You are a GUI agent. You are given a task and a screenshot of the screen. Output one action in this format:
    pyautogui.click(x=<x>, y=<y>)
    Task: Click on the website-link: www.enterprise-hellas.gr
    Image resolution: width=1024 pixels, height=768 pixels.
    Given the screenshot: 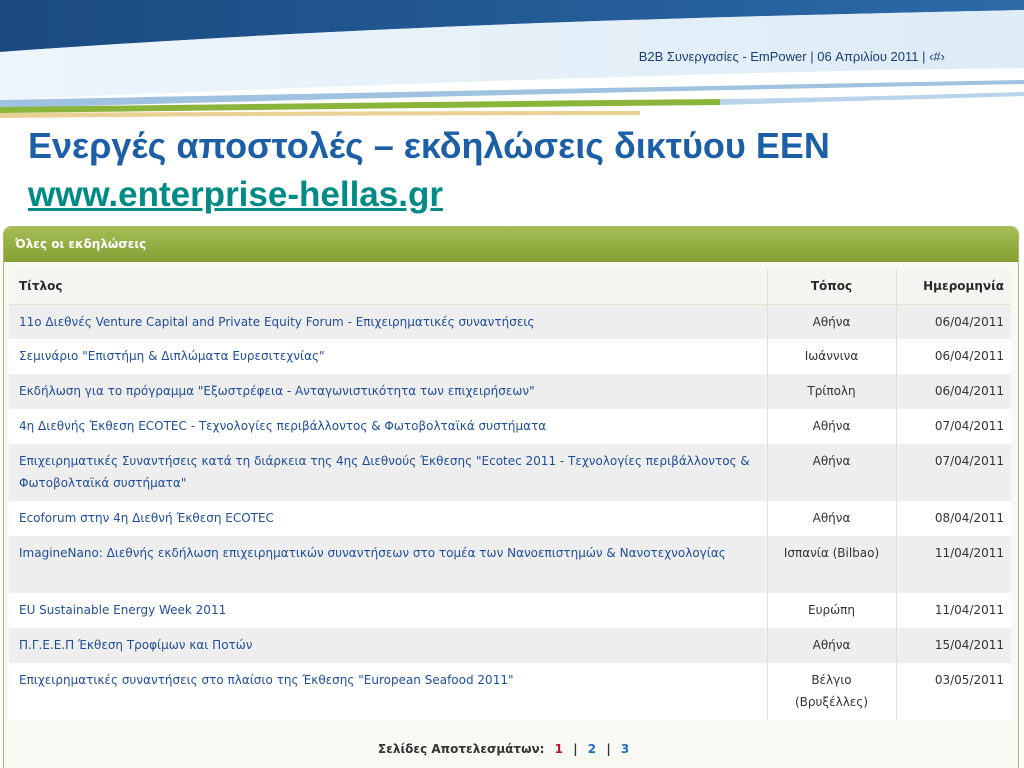 What is the action you would take?
    pyautogui.click(x=235, y=195)
    